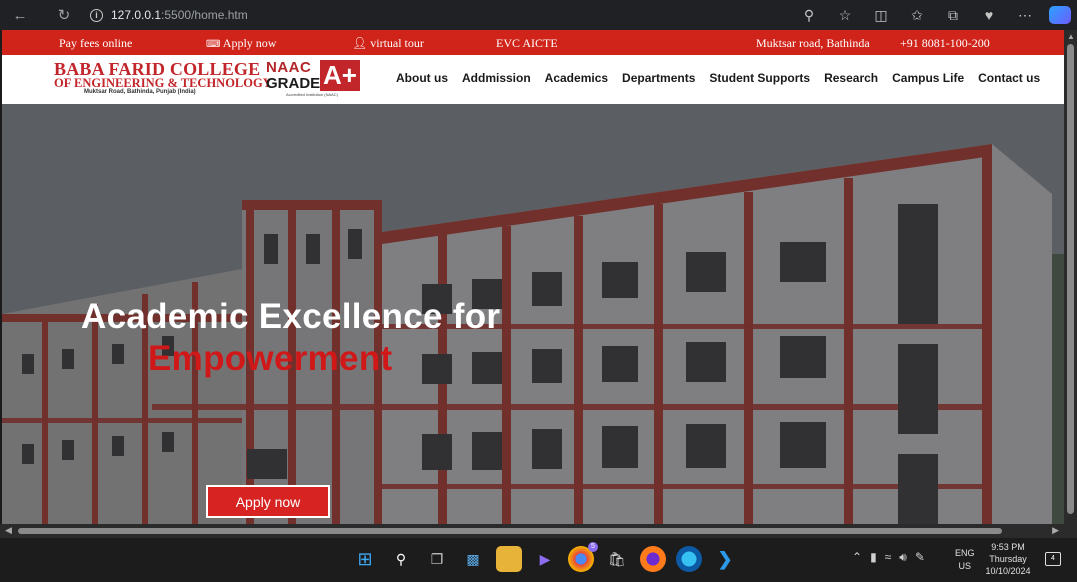  What do you see at coordinates (617, 559) in the screenshot?
I see `store-icon: 🛍︎` at bounding box center [617, 559].